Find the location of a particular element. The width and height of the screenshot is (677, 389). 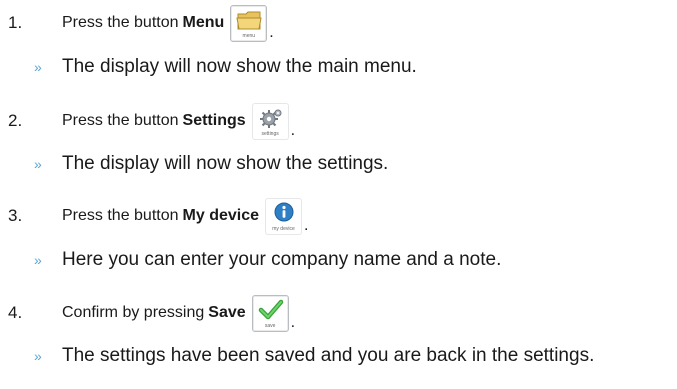

step-instruction: Press the button Settings settings . is located at coordinates (179, 121).